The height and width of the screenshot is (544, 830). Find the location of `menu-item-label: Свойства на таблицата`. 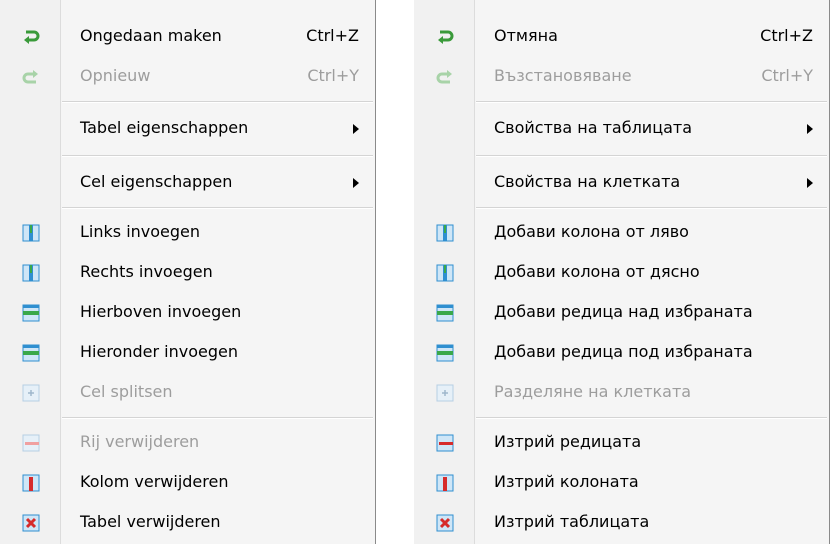

menu-item-label: Свойства на таблицата is located at coordinates (593, 127).